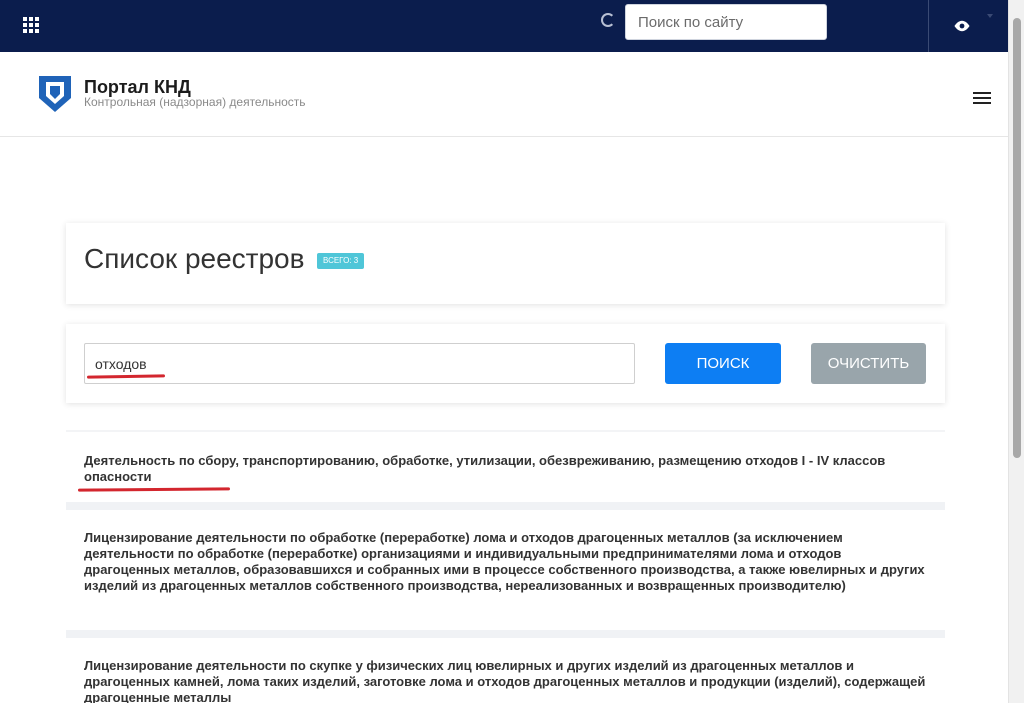  Describe the element at coordinates (962, 26) in the screenshot. I see `eye-icon` at that location.